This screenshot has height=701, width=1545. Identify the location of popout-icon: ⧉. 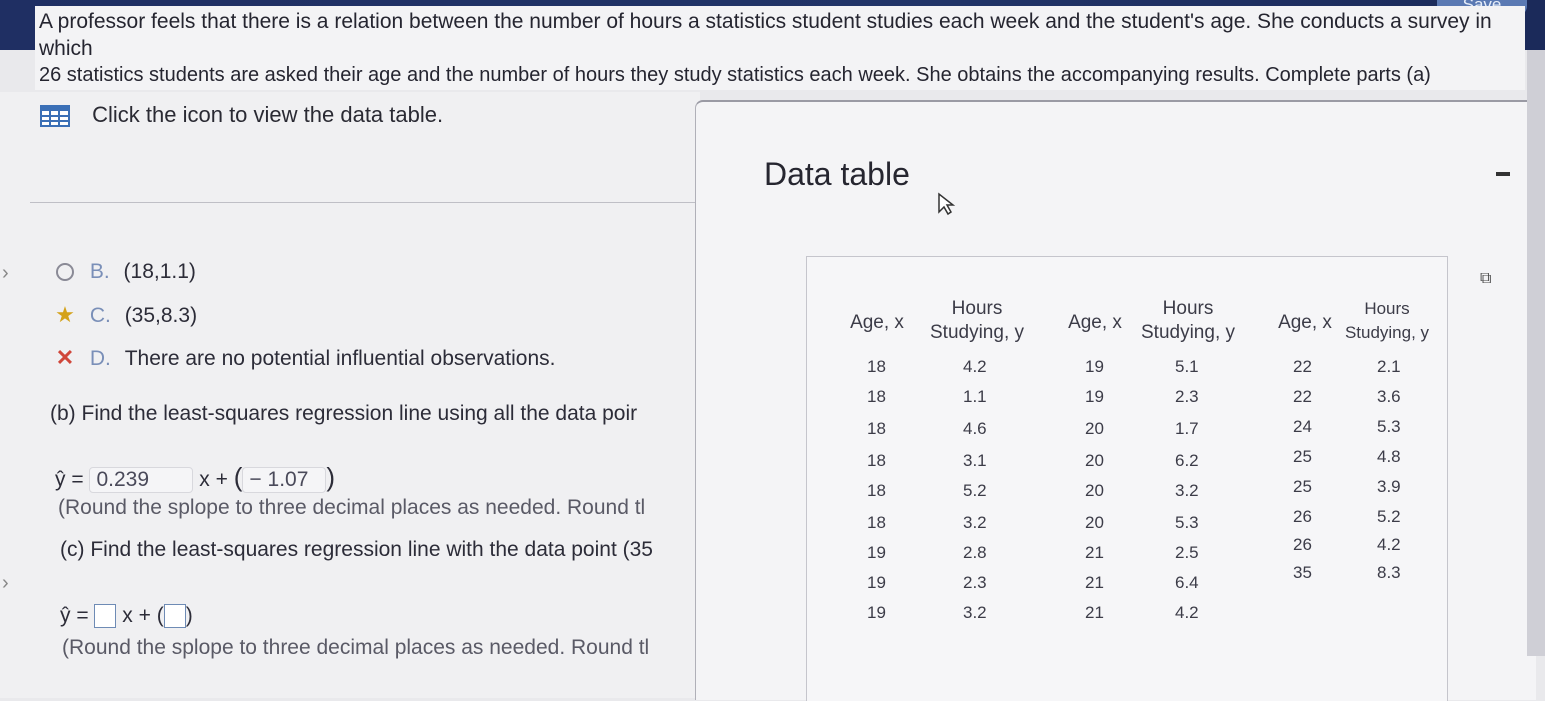
(1485, 279).